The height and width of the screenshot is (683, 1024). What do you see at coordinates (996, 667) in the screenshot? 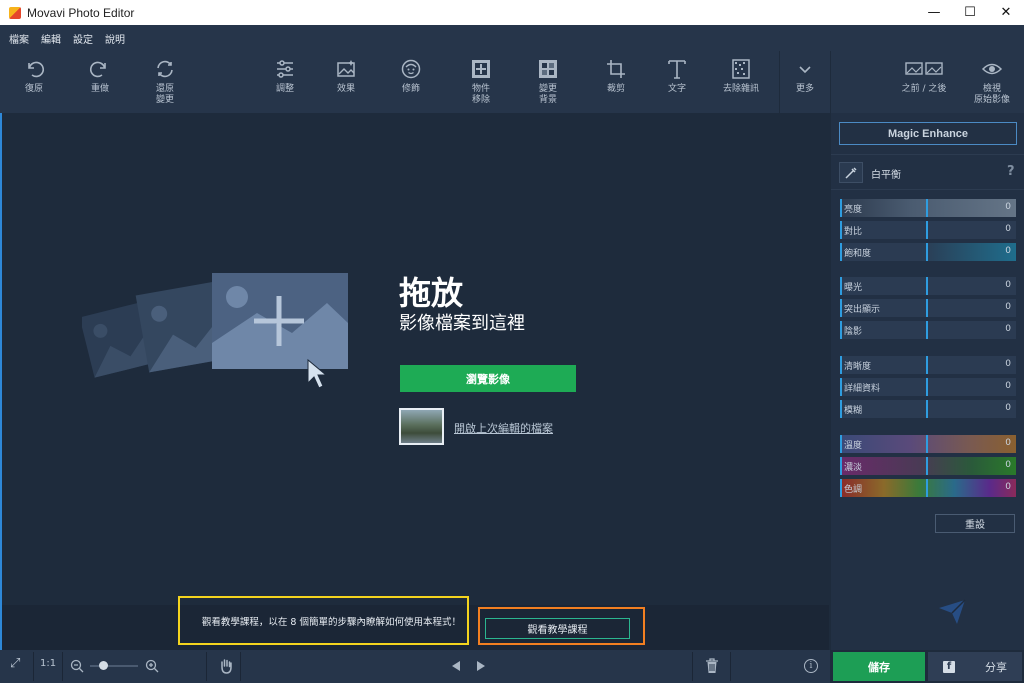
I see `share-label: 分享` at bounding box center [996, 667].